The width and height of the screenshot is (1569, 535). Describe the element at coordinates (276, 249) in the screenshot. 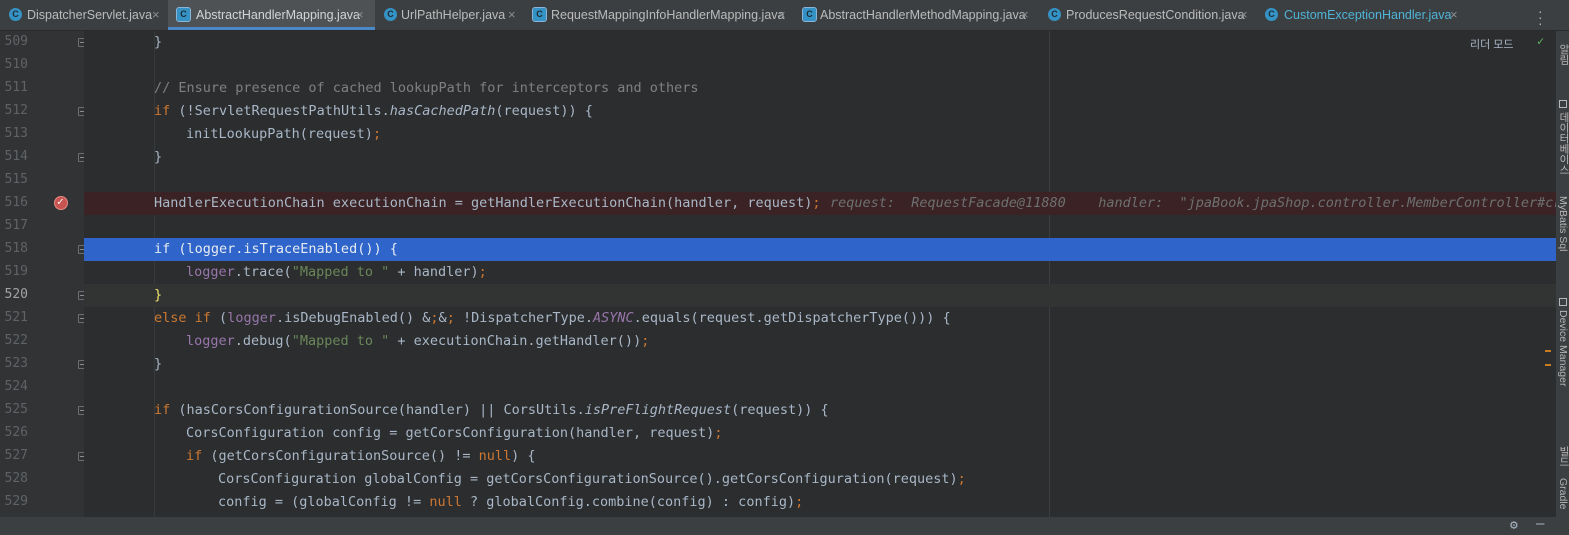

I see `code-text: if (logger.isTraceEnabled()) {` at that location.